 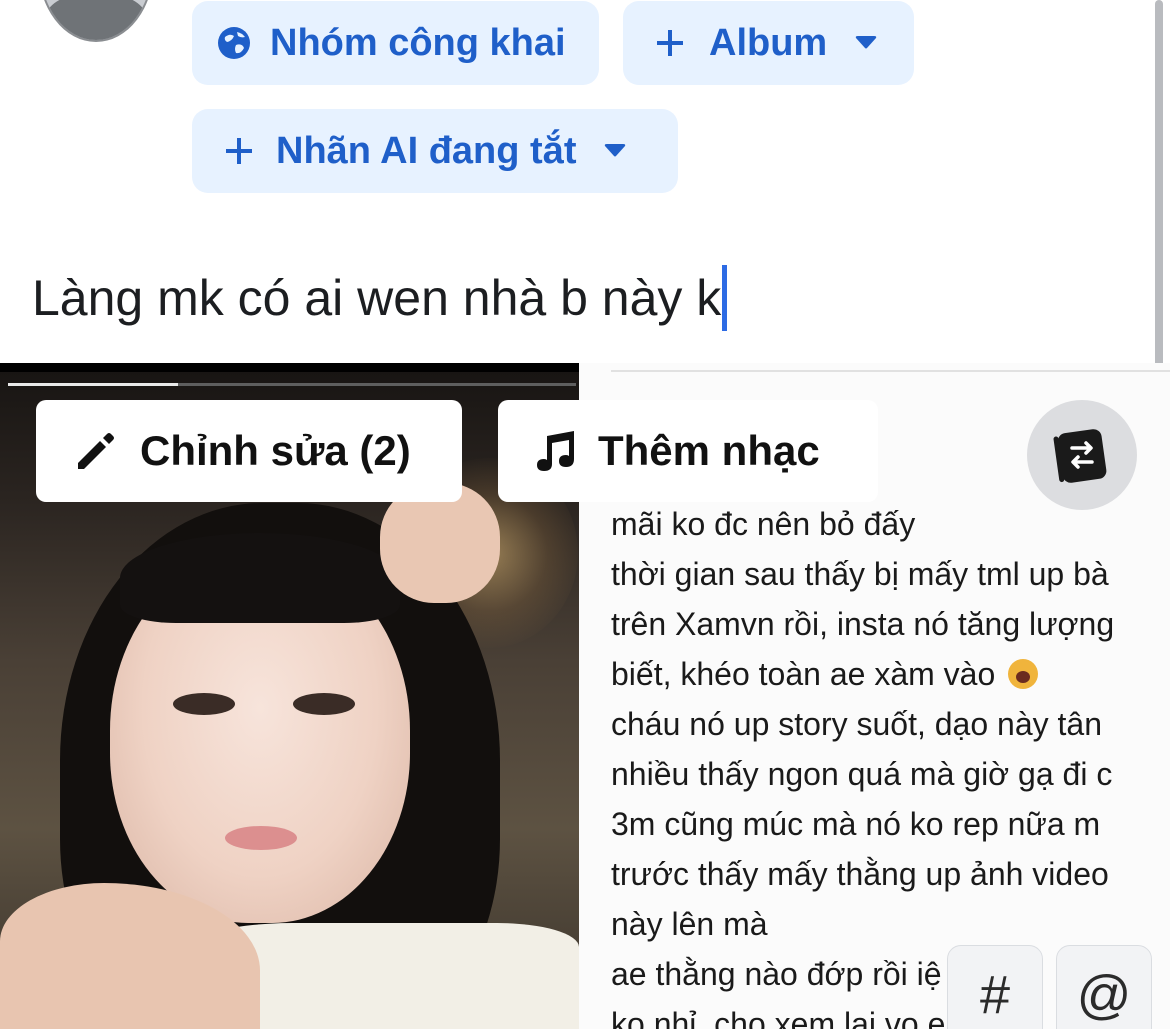 What do you see at coordinates (709, 450) in the screenshot?
I see `add-music-button-label: Thêm nhạc` at bounding box center [709, 450].